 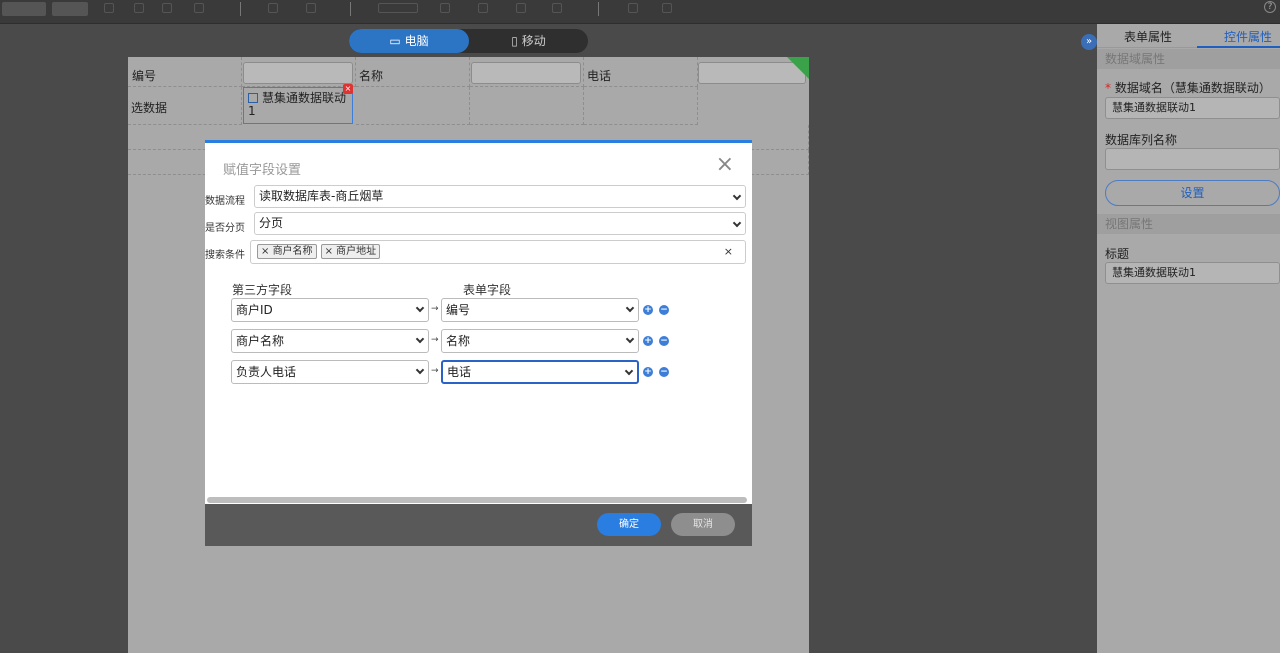 What do you see at coordinates (1238, 47) in the screenshot?
I see `active-tab-indicator` at bounding box center [1238, 47].